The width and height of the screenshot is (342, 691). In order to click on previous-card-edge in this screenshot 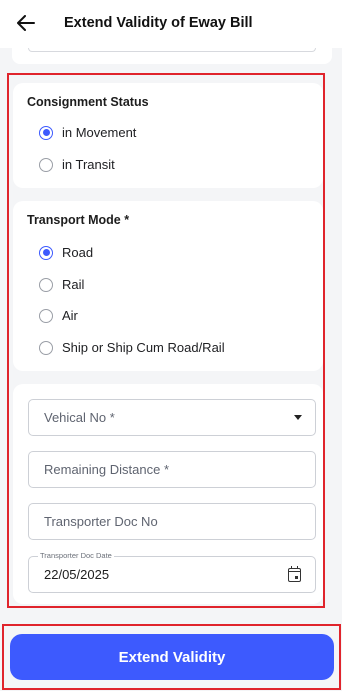, I will do `click(172, 56)`.